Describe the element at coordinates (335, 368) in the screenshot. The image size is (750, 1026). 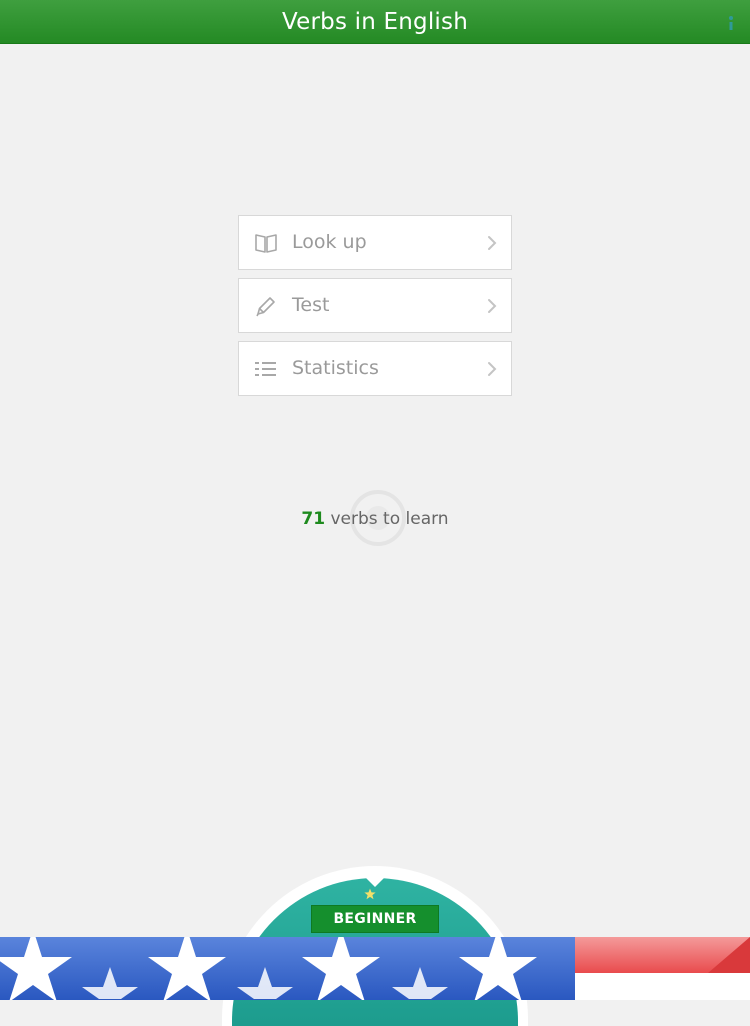
I see `statistics-label: Statistics` at that location.